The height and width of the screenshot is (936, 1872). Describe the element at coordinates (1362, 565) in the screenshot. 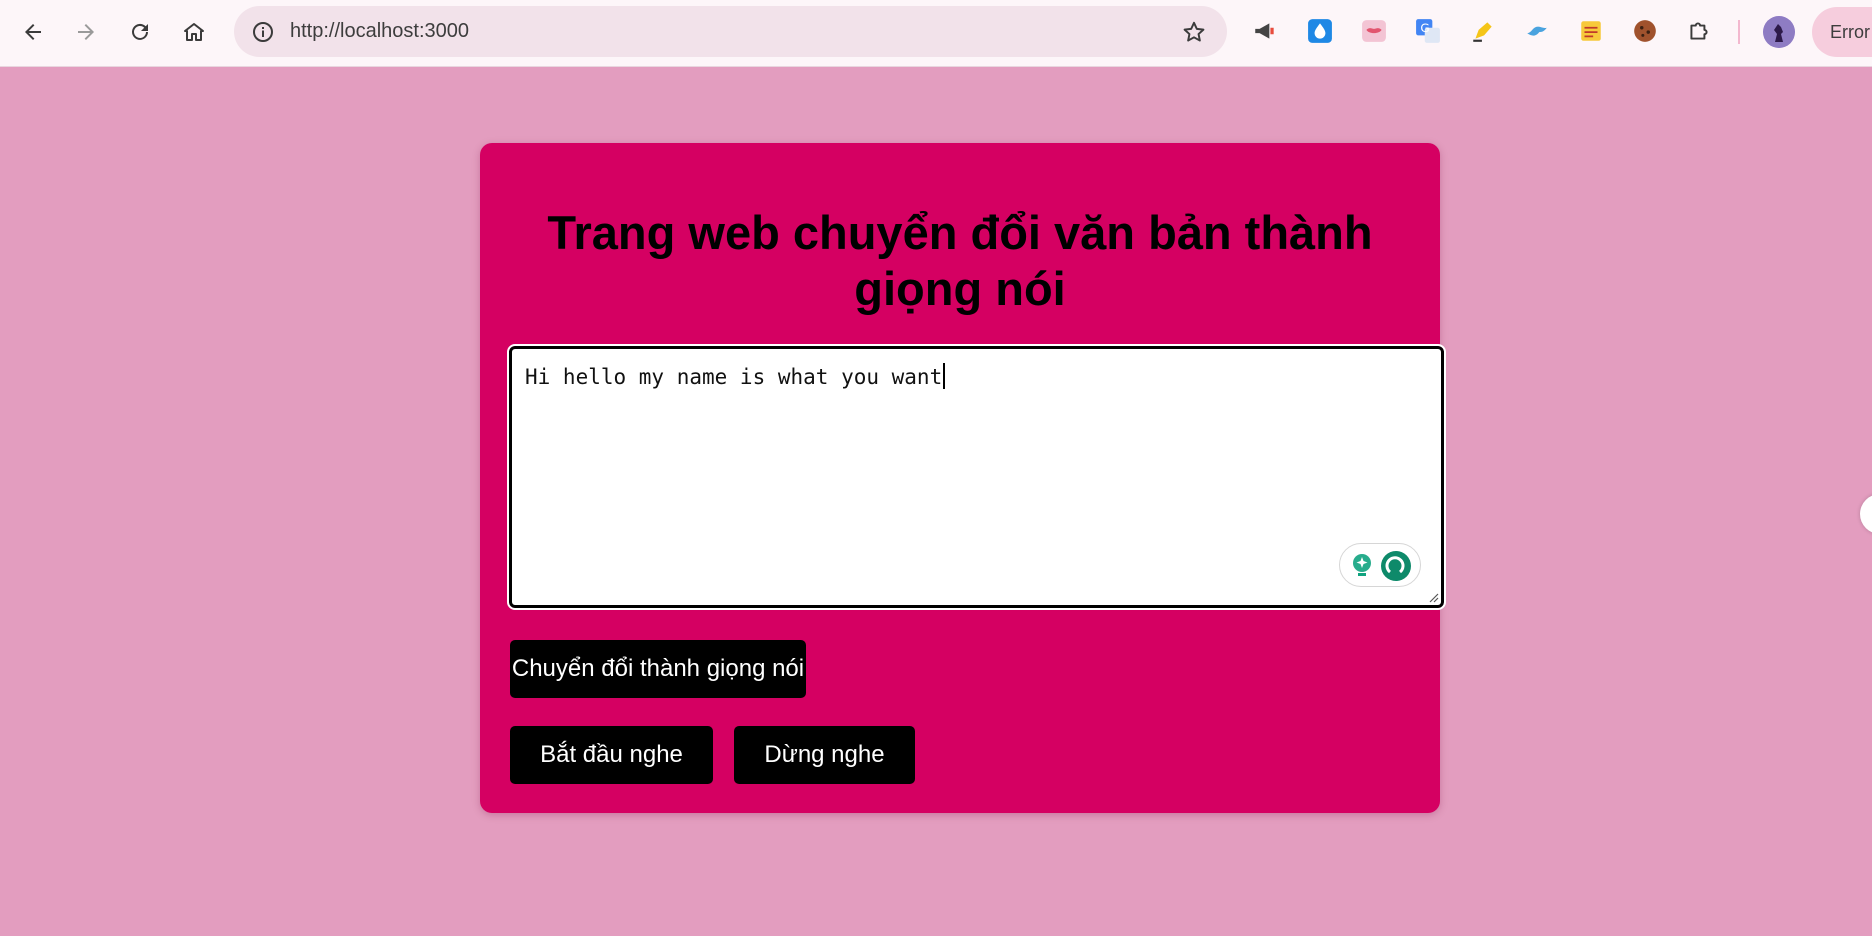

I see `lightbulb-icon` at that location.